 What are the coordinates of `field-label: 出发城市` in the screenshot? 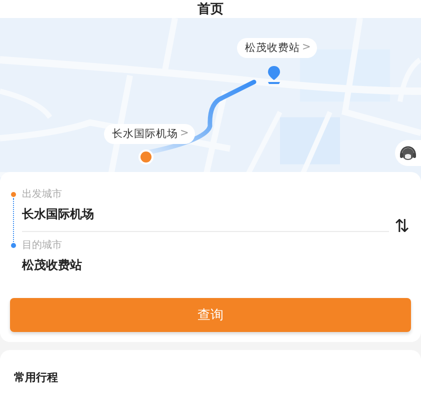 It's located at (42, 194).